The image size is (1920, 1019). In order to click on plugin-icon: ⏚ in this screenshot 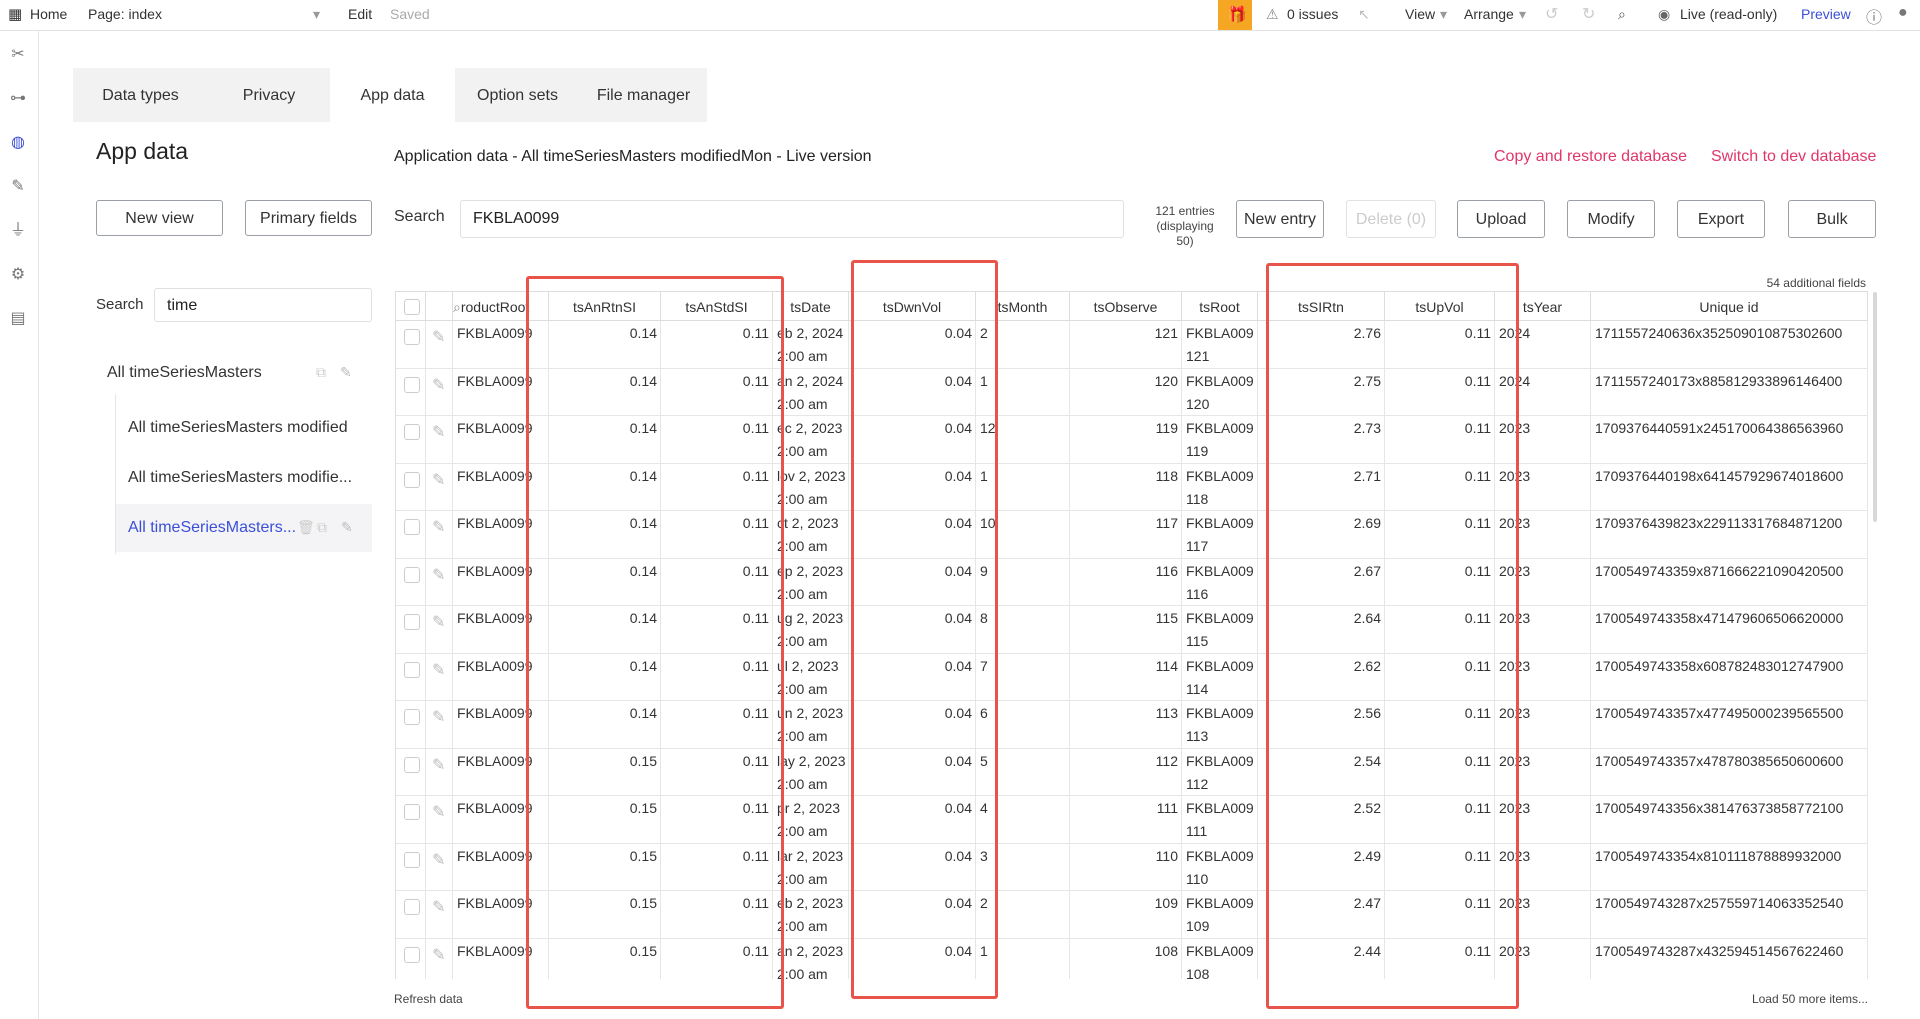, I will do `click(18, 231)`.